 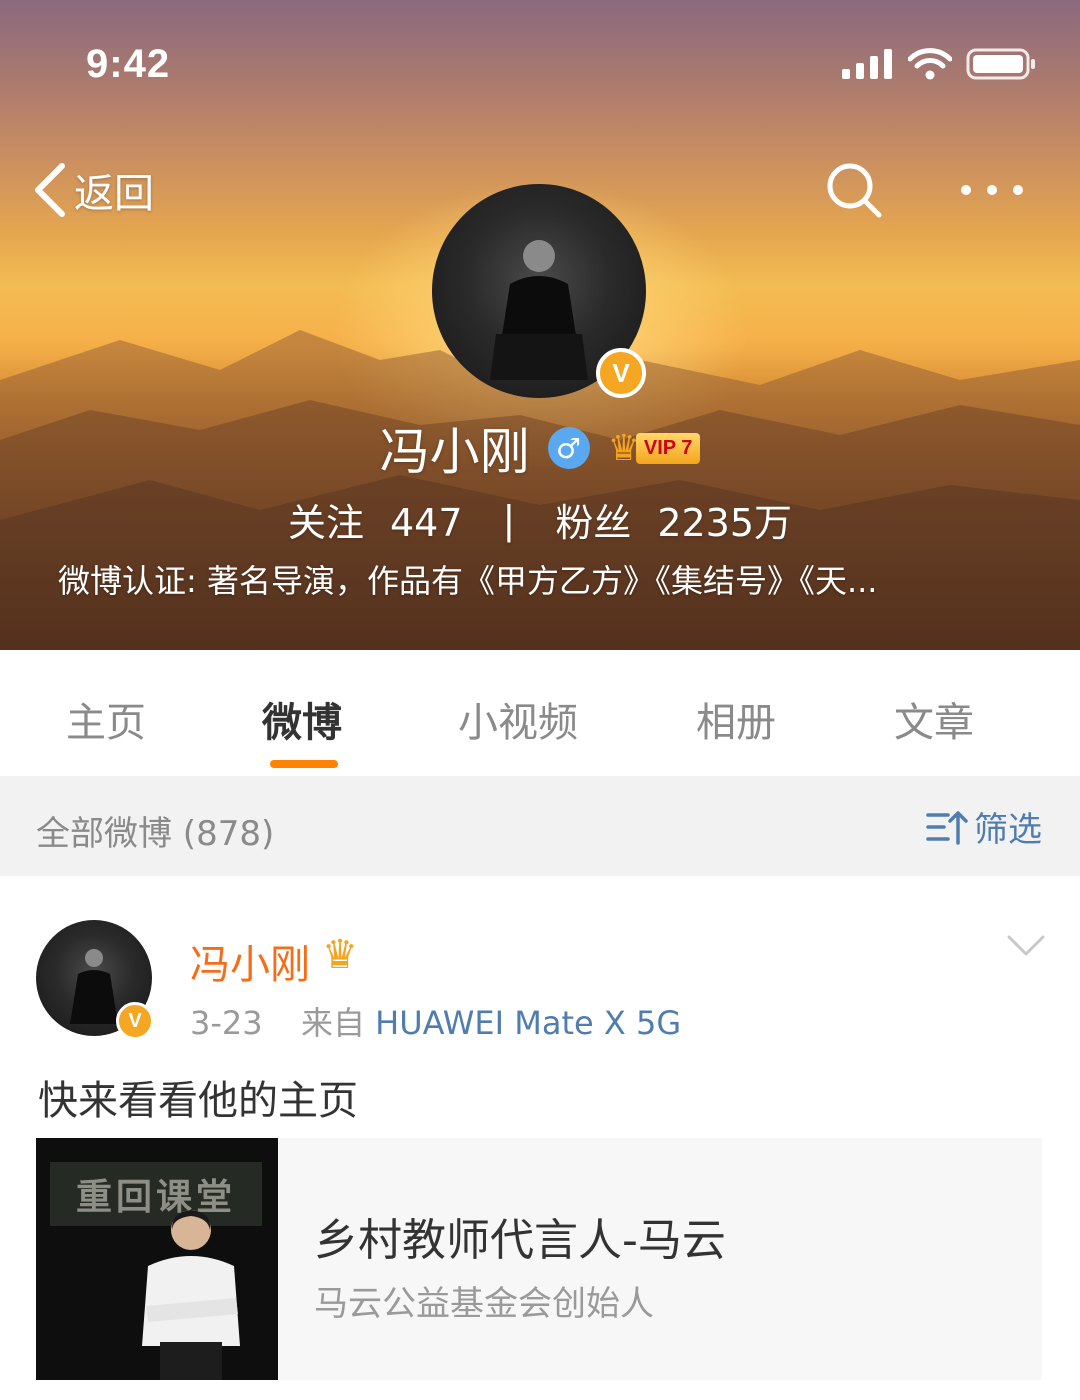 I want to click on post-verified-badge: V, so click(x=135, y=1021).